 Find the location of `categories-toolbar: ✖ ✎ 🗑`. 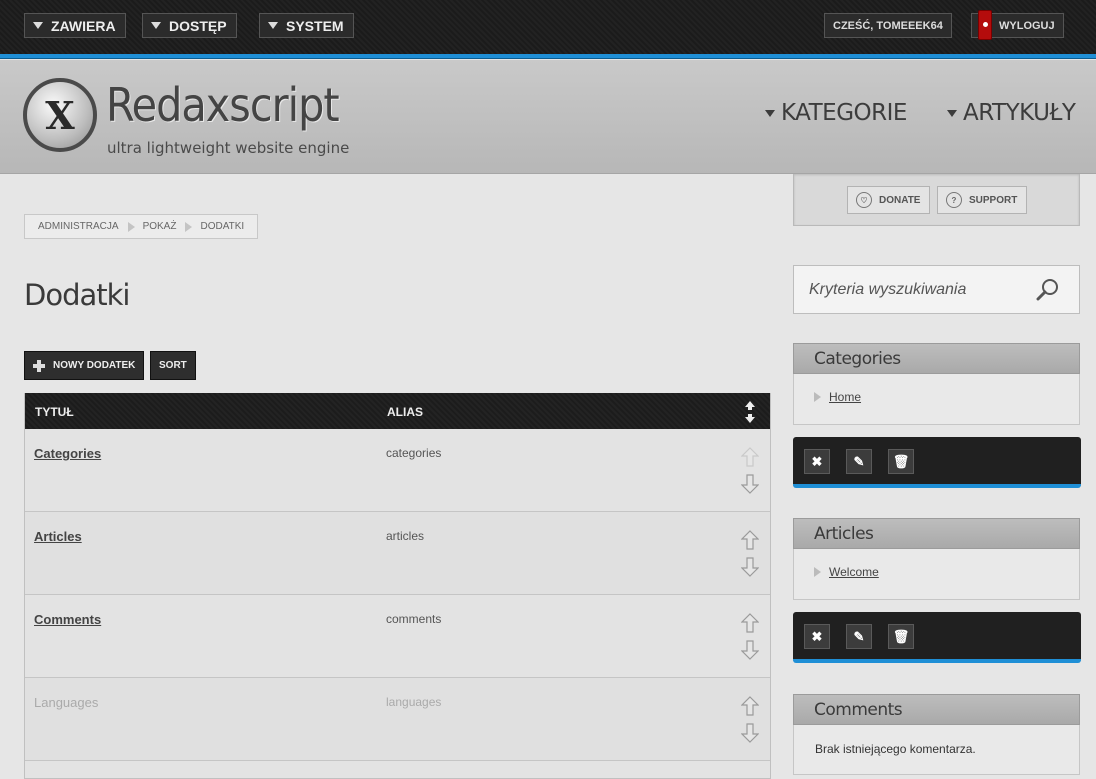

categories-toolbar: ✖ ✎ 🗑 is located at coordinates (937, 462).